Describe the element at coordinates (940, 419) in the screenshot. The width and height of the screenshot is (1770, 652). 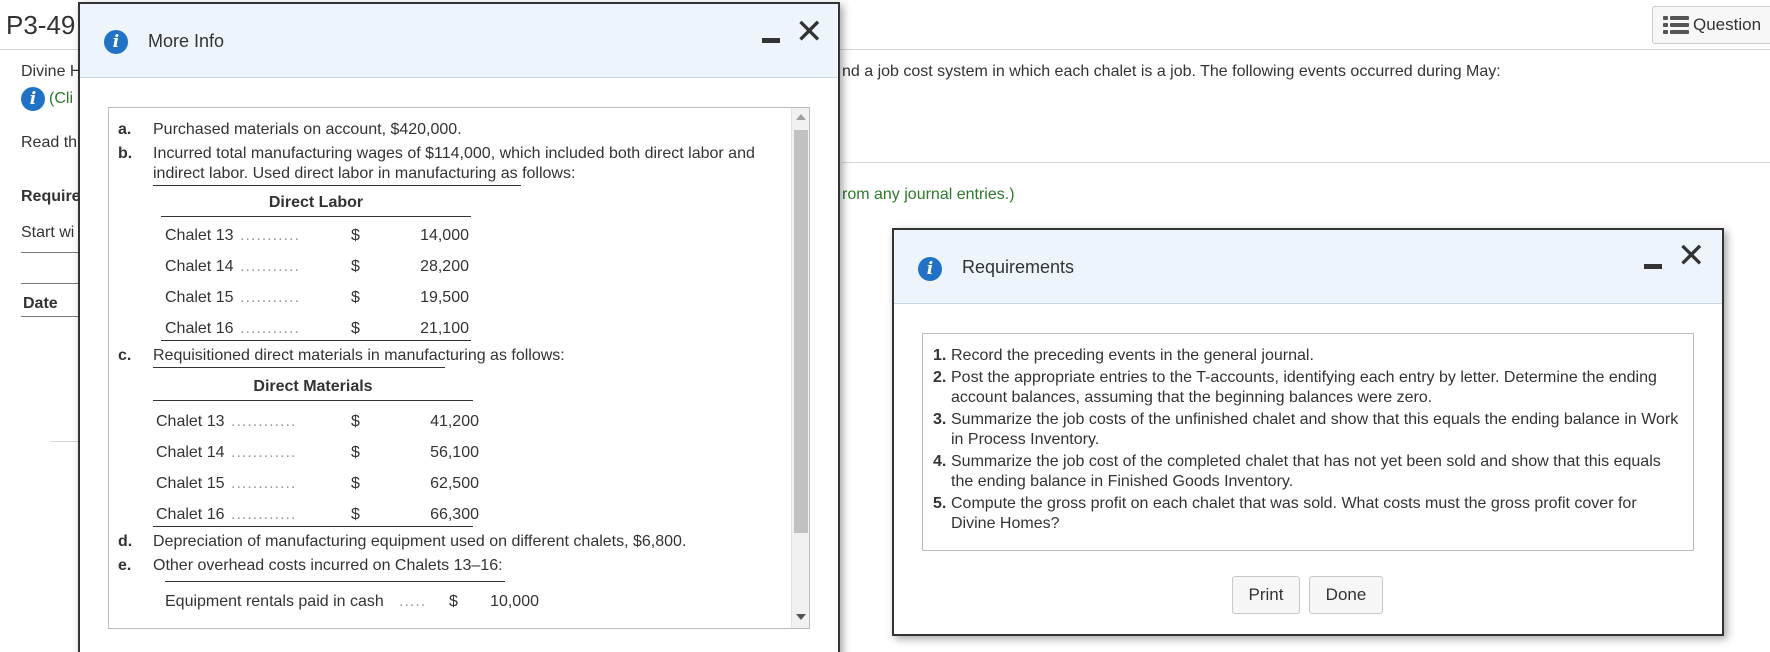
I see `item-number: 3.` at that location.